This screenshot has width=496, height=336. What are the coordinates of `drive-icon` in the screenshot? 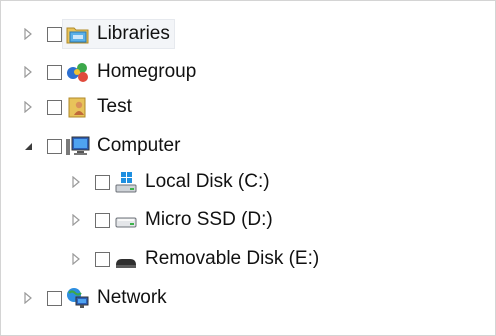 It's located at (126, 220).